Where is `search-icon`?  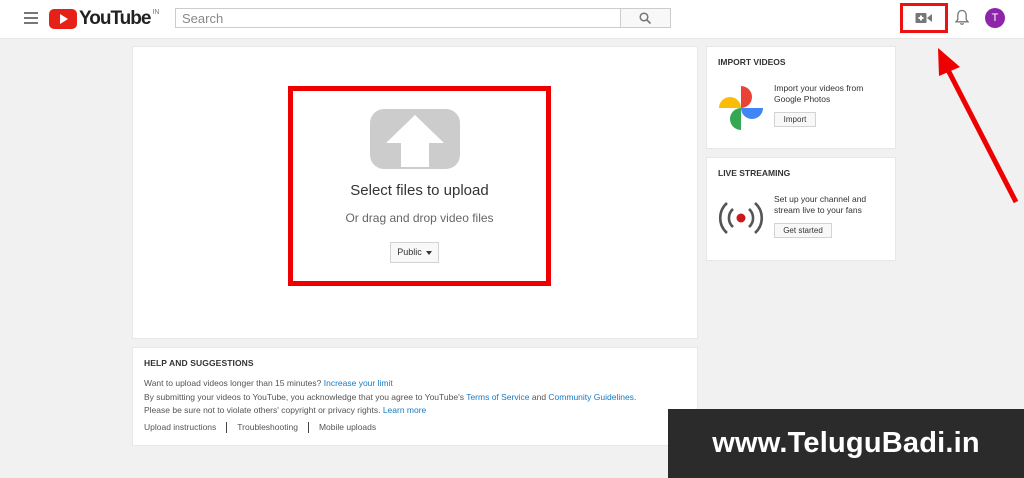 search-icon is located at coordinates (645, 18).